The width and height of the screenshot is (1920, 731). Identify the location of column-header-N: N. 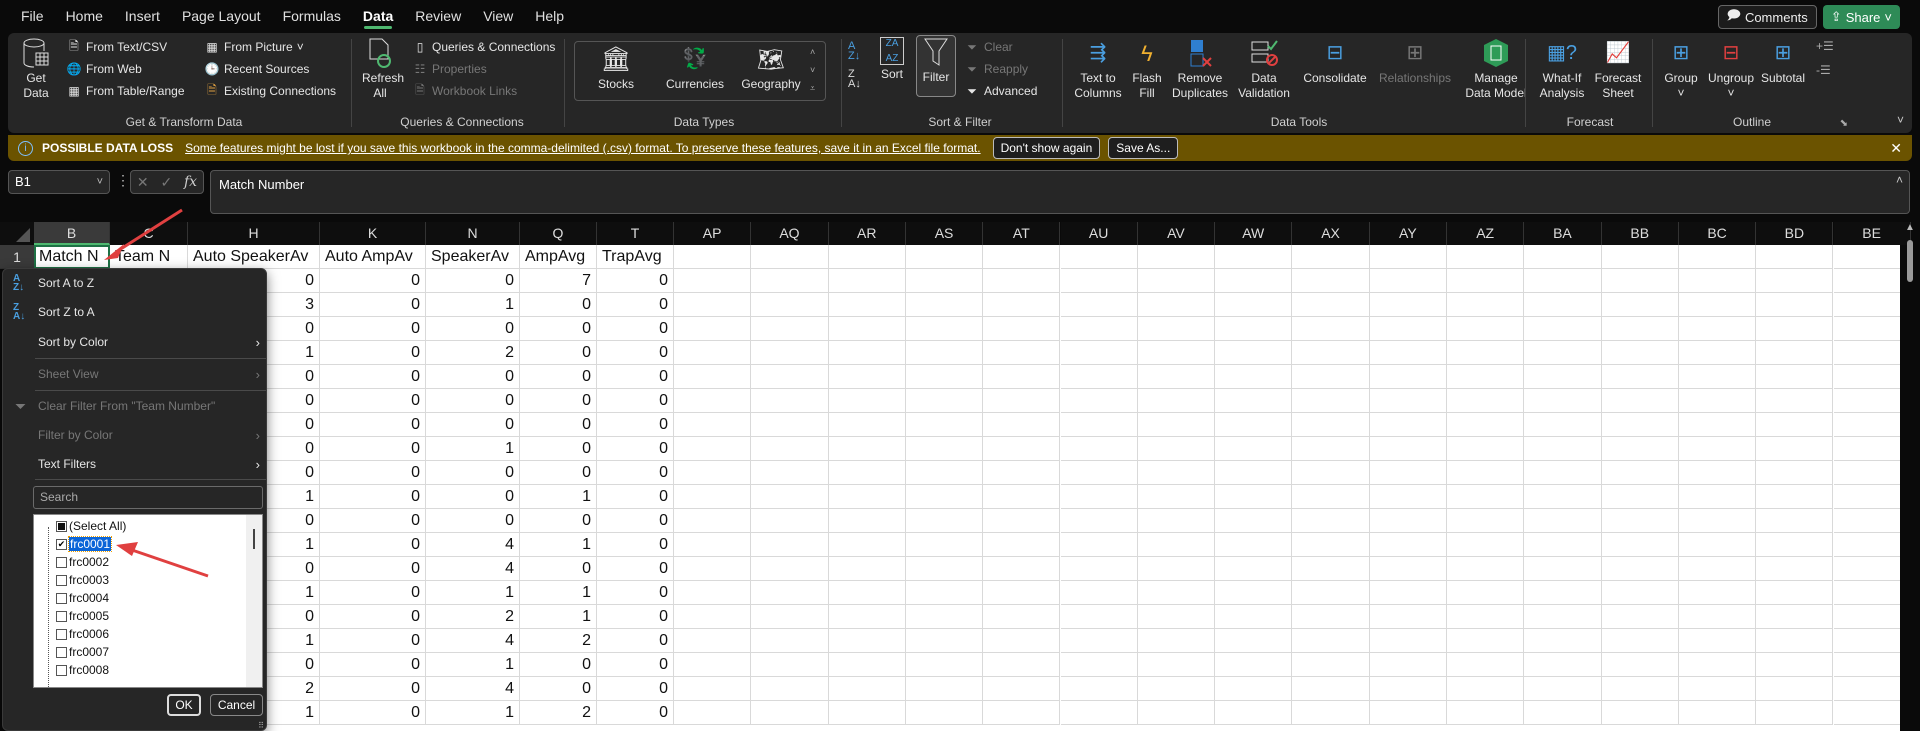
(473, 233).